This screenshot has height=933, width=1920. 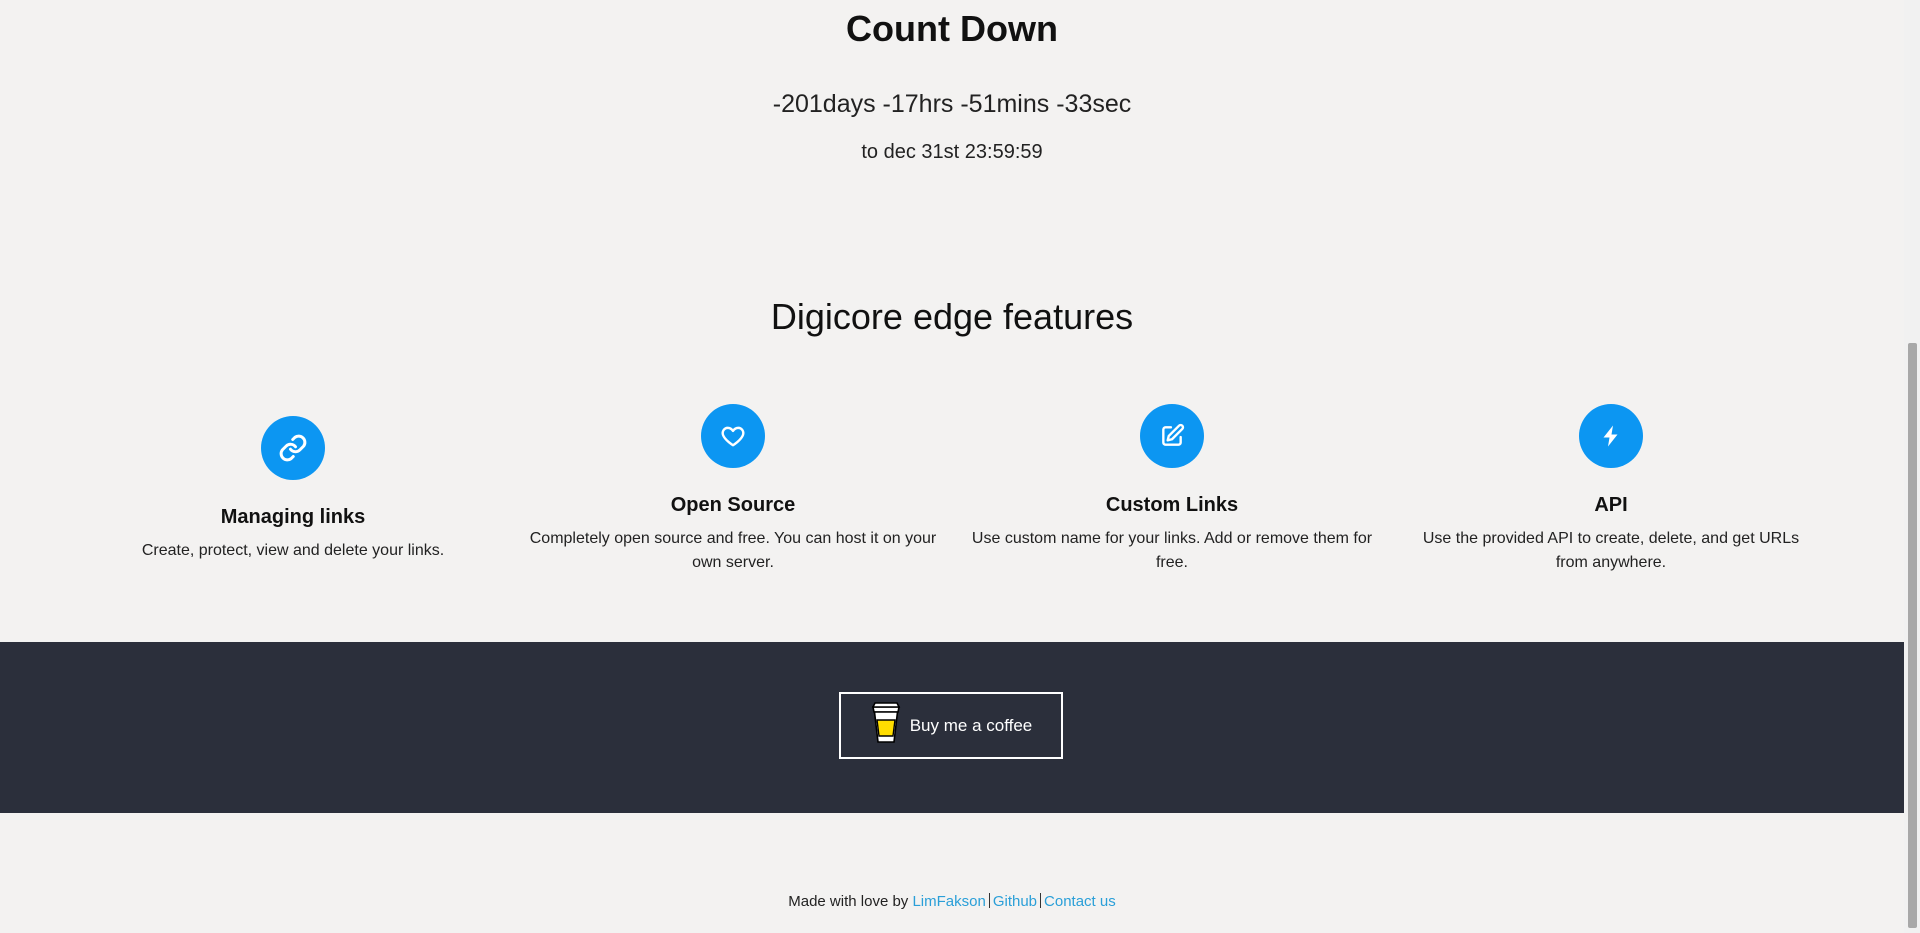 What do you see at coordinates (952, 316) in the screenshot?
I see `features-title: Digicore edge features` at bounding box center [952, 316].